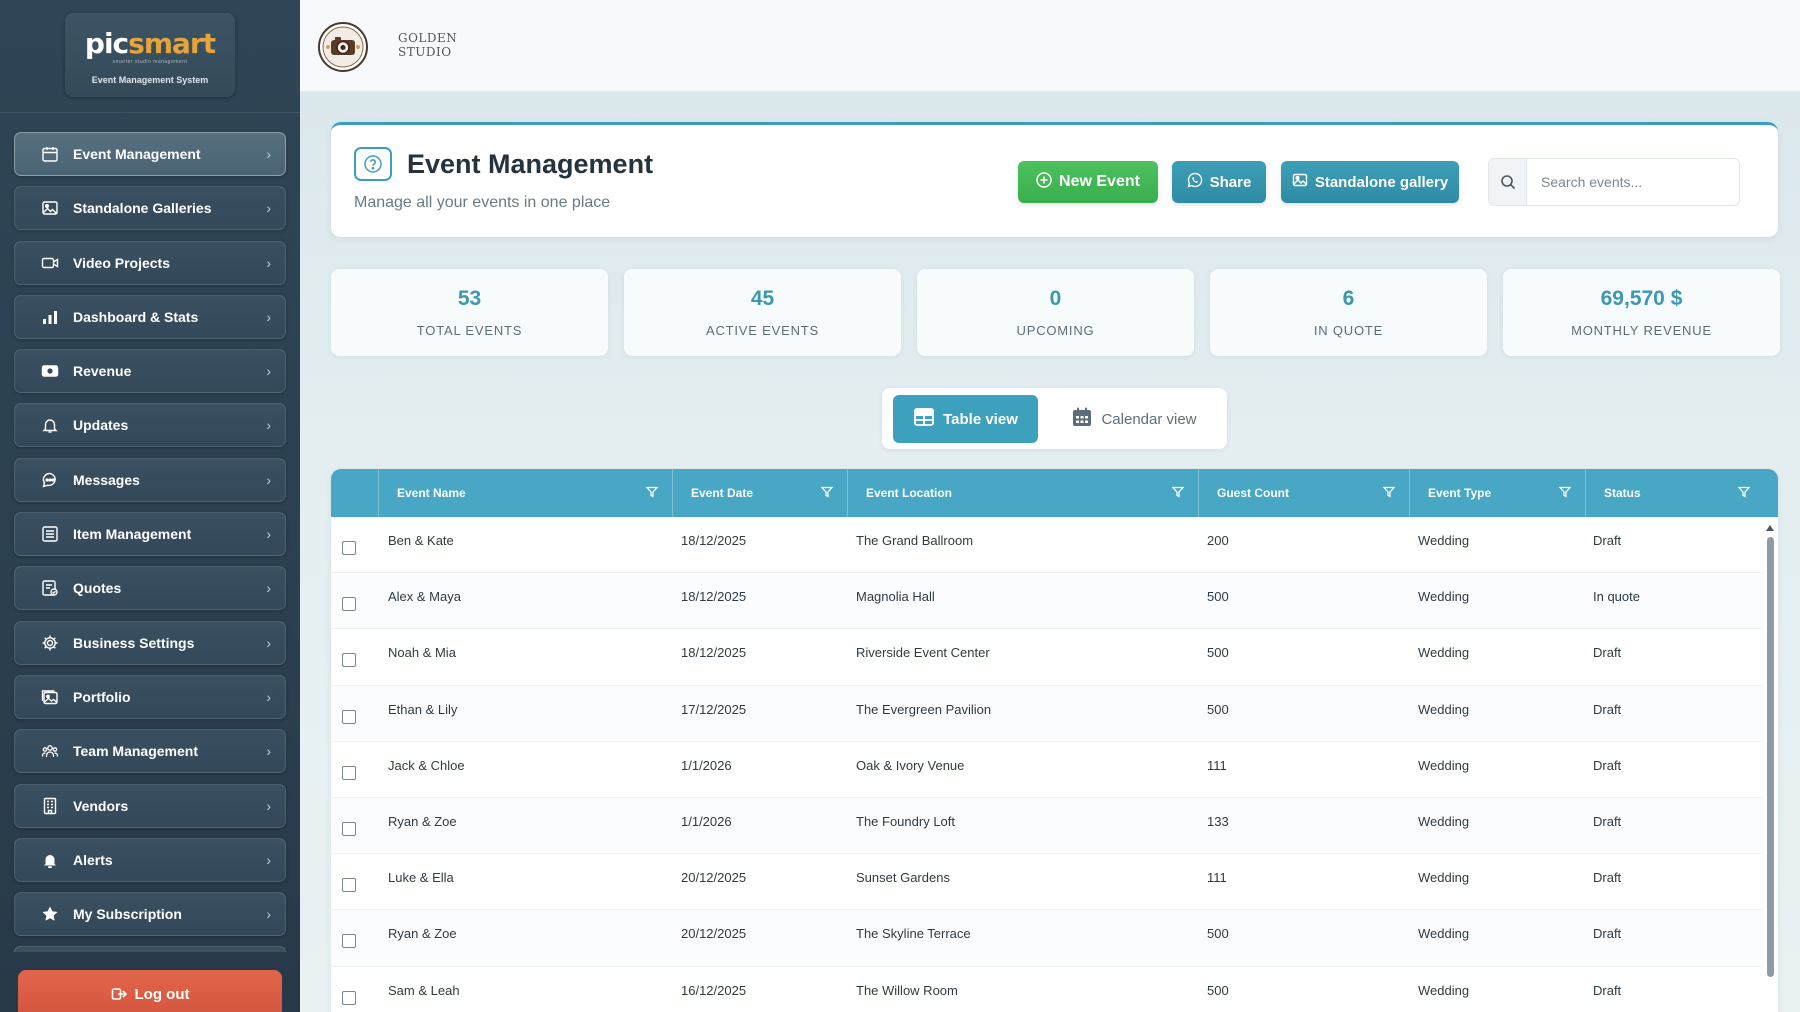  I want to click on sidebar-item-vendors: Vendors ›, so click(150, 805).